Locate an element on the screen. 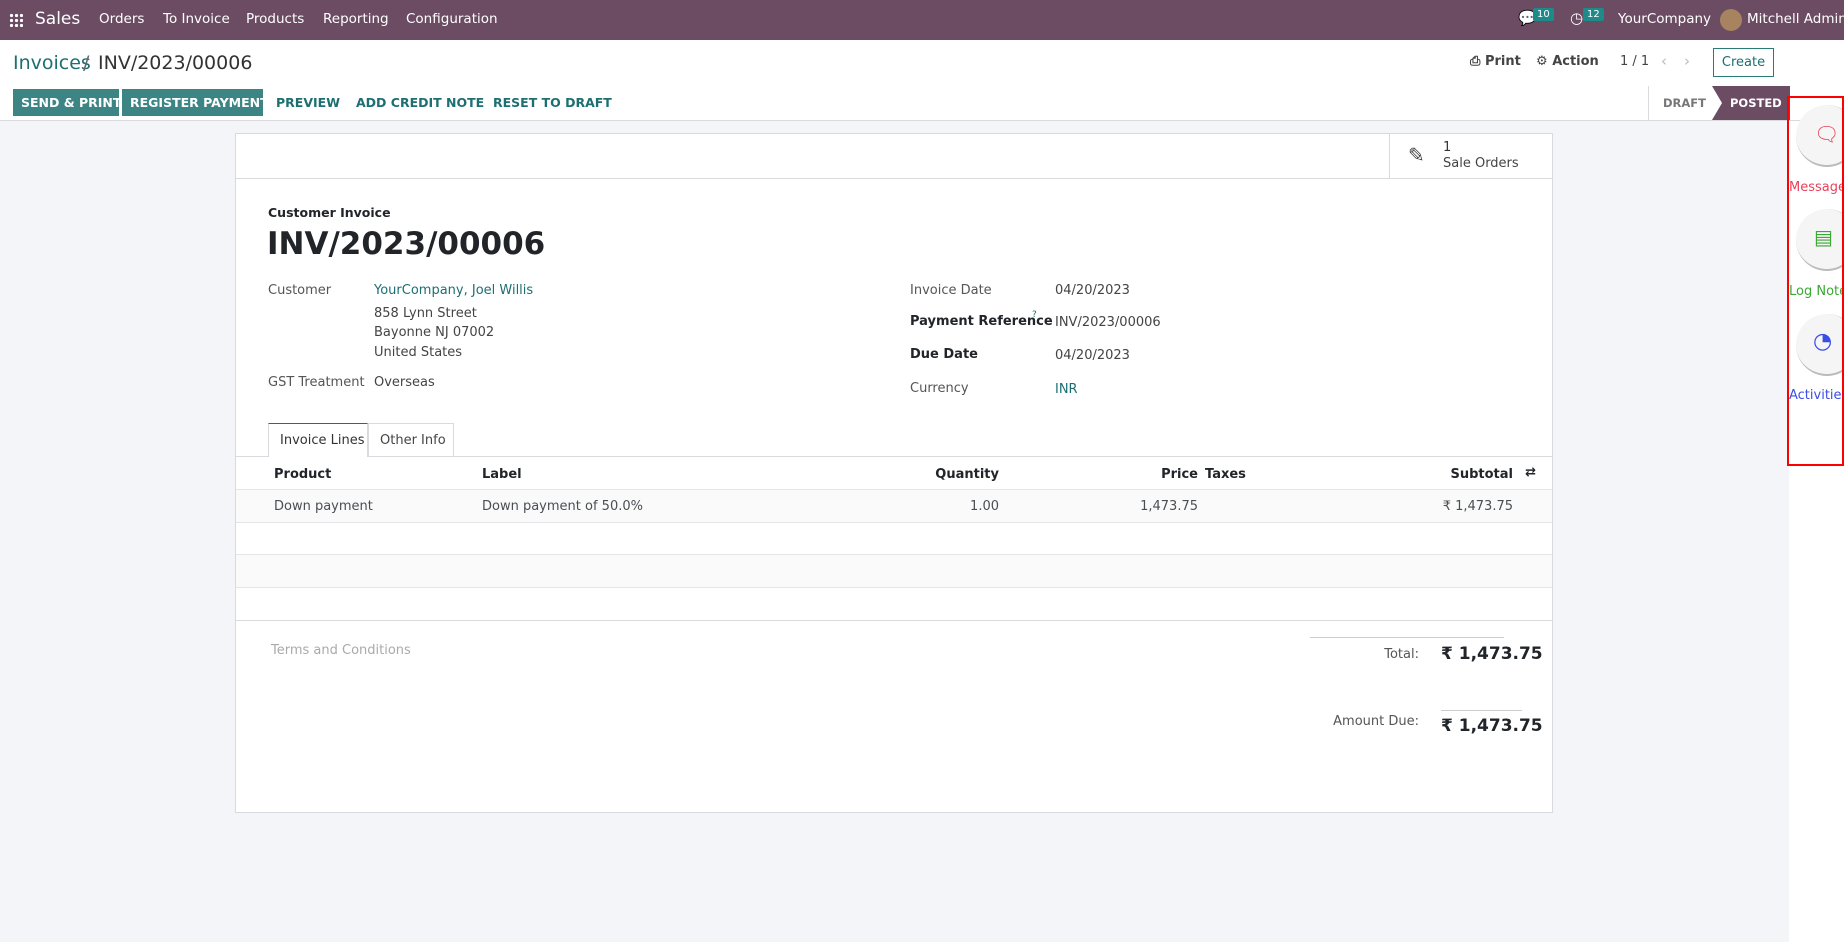  tab-invoice-lines: Invoice Lines is located at coordinates (318, 440).